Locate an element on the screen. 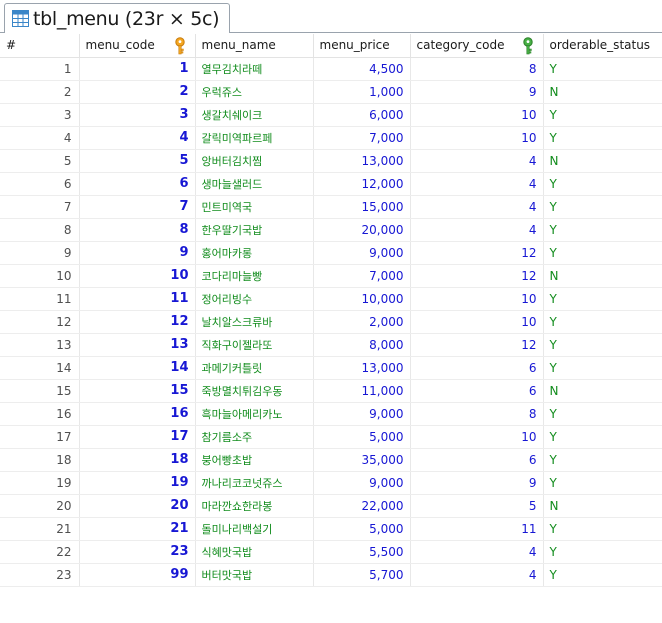  menu-name-cell: 생갈치쉐이크 is located at coordinates (254, 115).